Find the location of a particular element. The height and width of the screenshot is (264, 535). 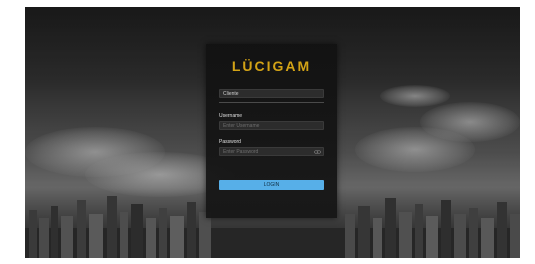

brand-logo: LÜCIGAM is located at coordinates (271, 66).